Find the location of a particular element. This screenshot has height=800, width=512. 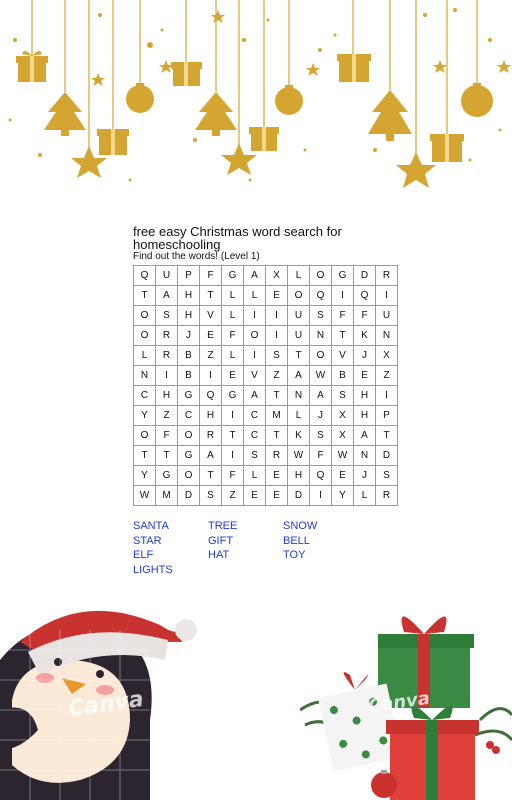

grid-cell: V is located at coordinates (210, 315).